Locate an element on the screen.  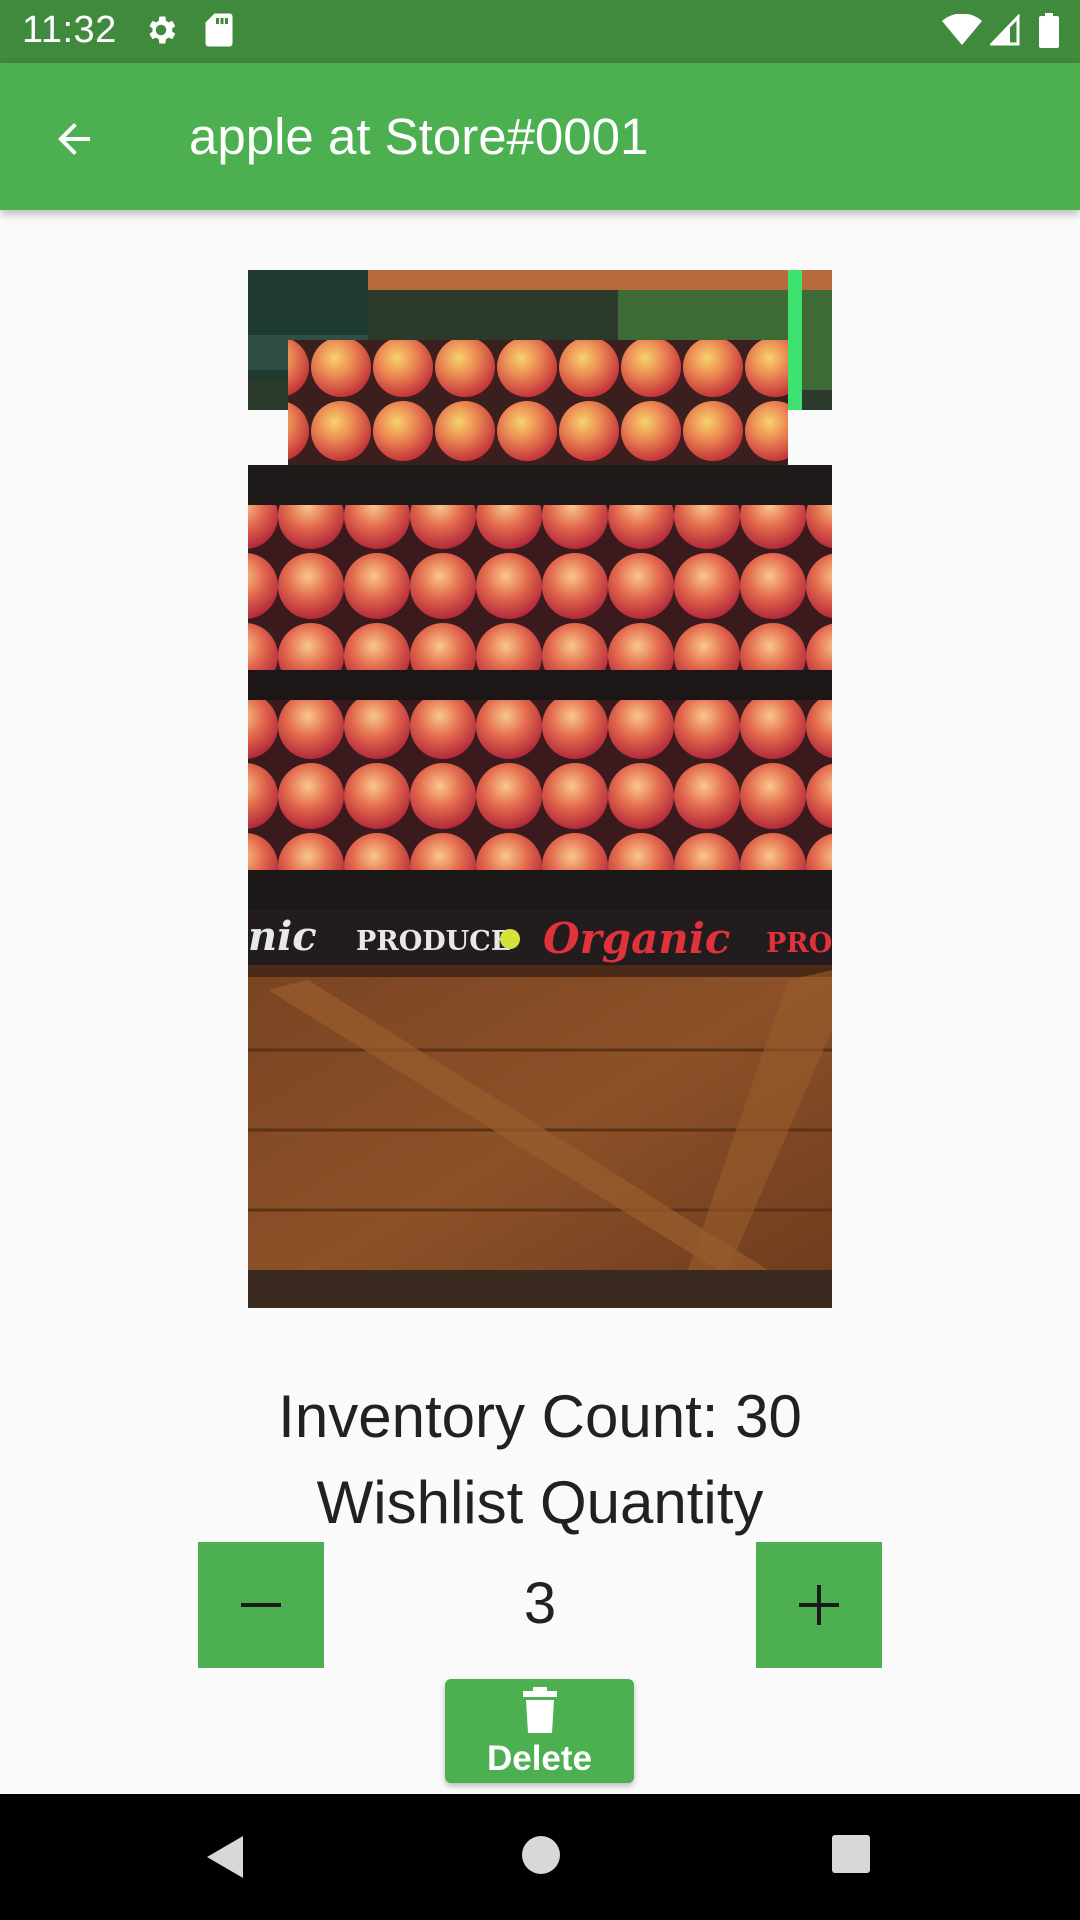
status-bar: 11:32 is located at coordinates (540, 31).